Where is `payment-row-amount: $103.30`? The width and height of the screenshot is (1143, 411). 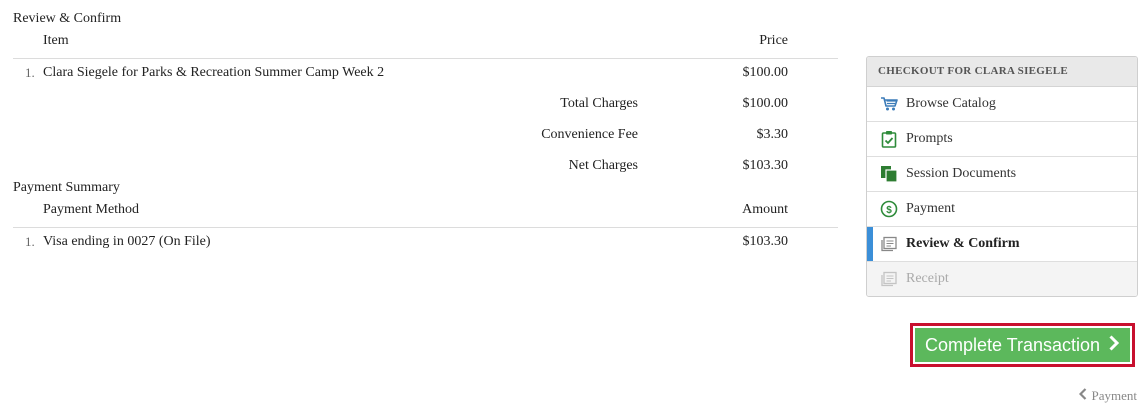 payment-row-amount: $103.30 is located at coordinates (765, 241).